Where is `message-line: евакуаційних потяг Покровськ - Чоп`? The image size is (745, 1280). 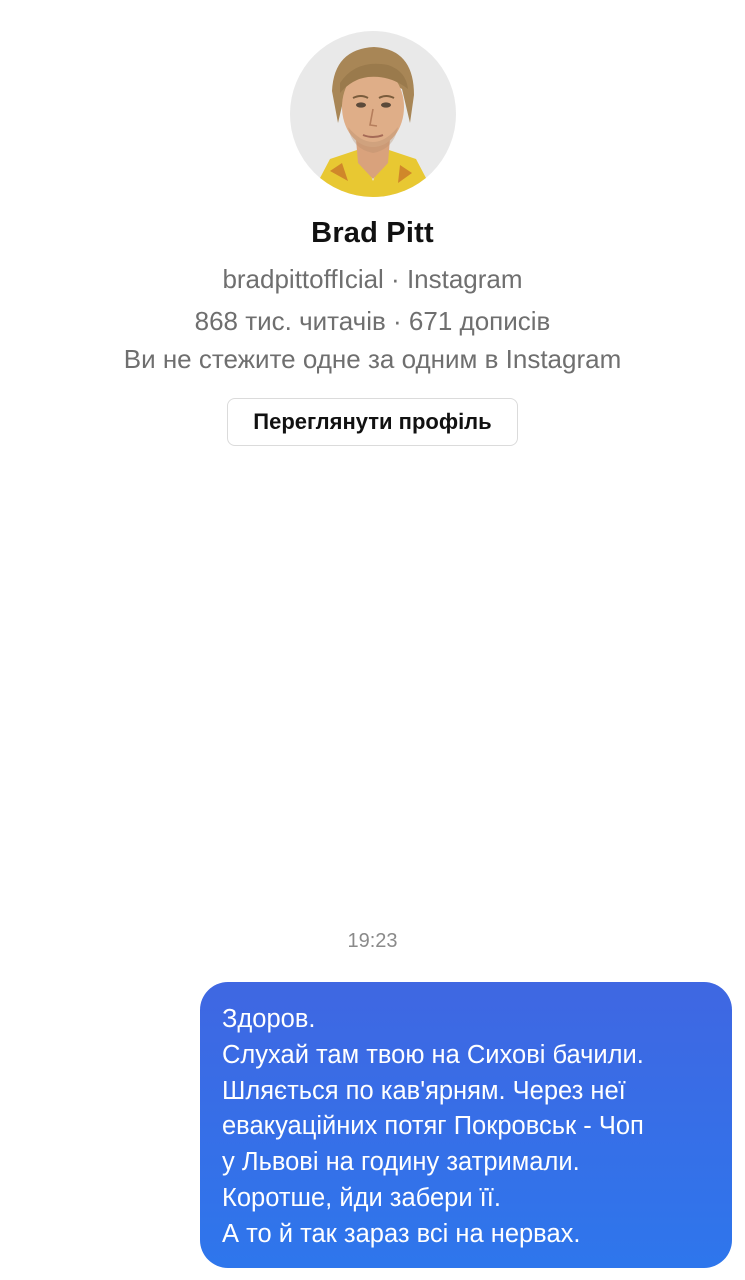
message-line: евакуаційних потяг Покровськ - Чоп is located at coordinates (433, 1126).